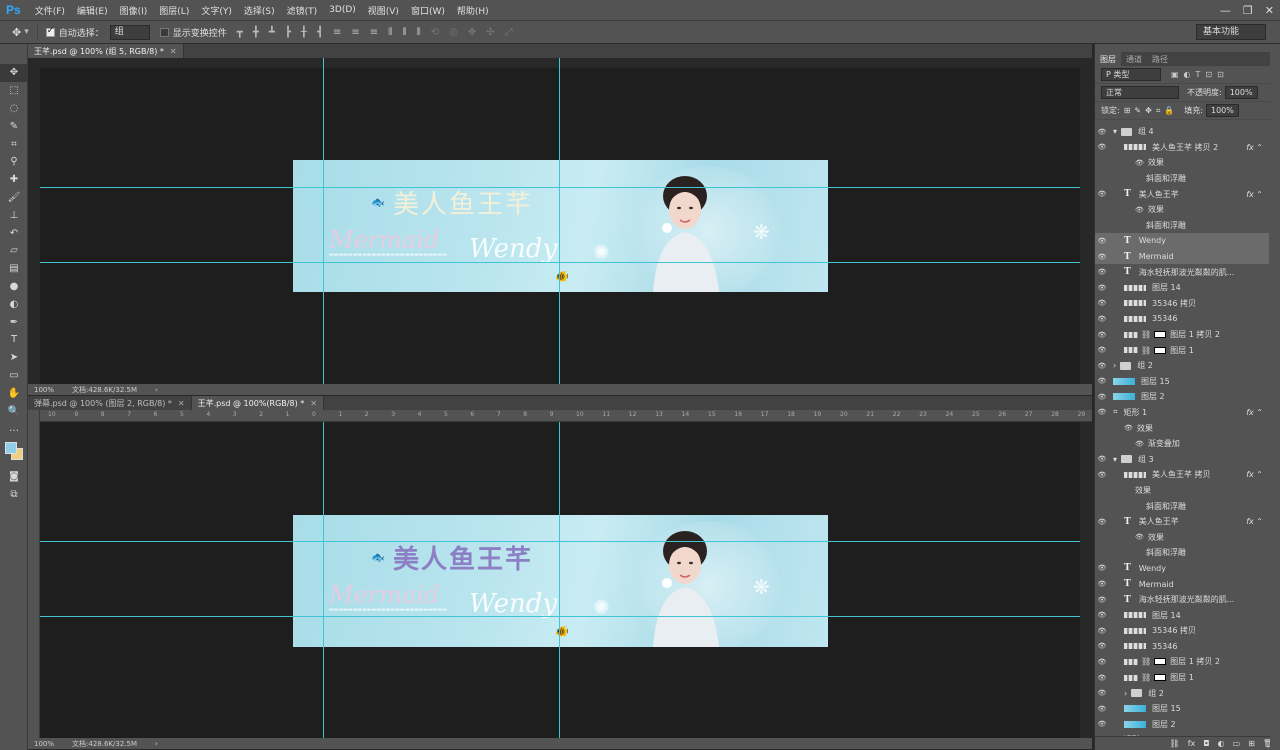  What do you see at coordinates (1225, 10) in the screenshot?
I see `minimize-icon: —` at bounding box center [1225, 10].